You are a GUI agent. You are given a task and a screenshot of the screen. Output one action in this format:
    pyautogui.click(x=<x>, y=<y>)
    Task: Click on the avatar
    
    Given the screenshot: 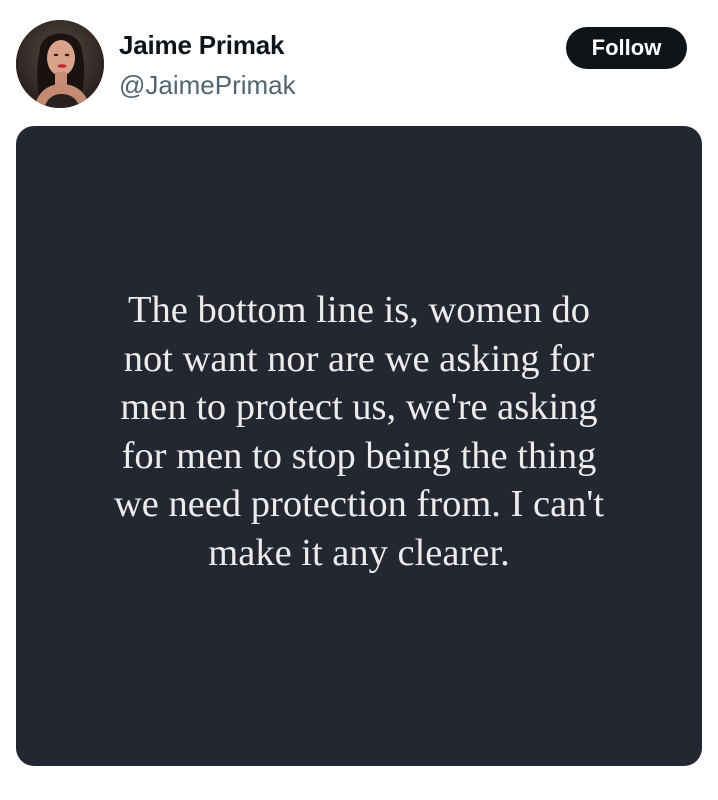 What is the action you would take?
    pyautogui.click(x=60, y=64)
    